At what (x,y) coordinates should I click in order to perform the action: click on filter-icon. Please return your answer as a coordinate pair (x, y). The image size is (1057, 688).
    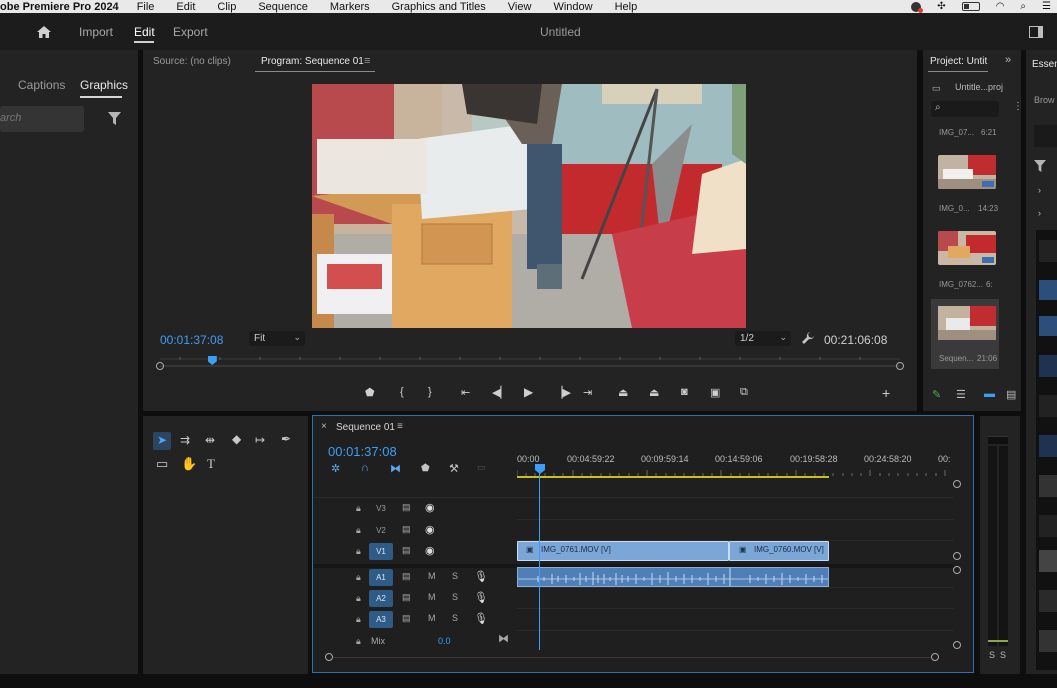
    Looking at the image, I should click on (1040, 166).